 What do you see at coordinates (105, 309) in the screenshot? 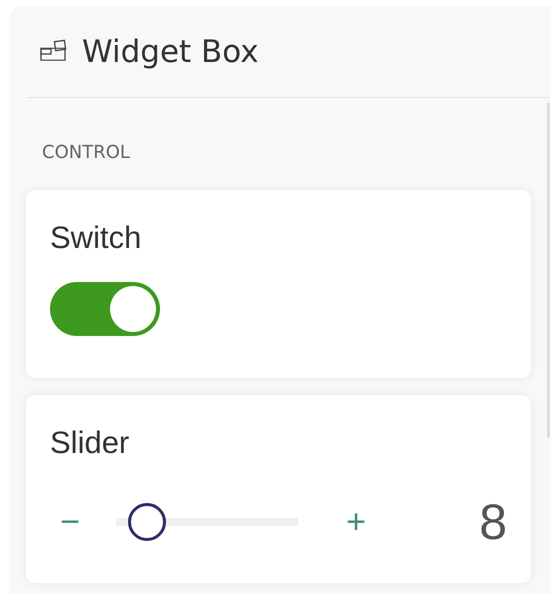
I see `toggle-switch` at bounding box center [105, 309].